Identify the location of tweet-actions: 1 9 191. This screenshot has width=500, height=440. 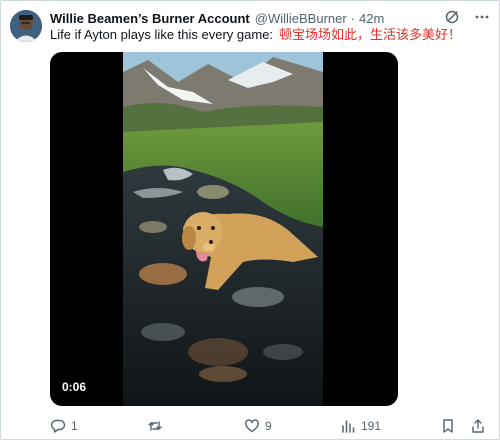
(270, 426).